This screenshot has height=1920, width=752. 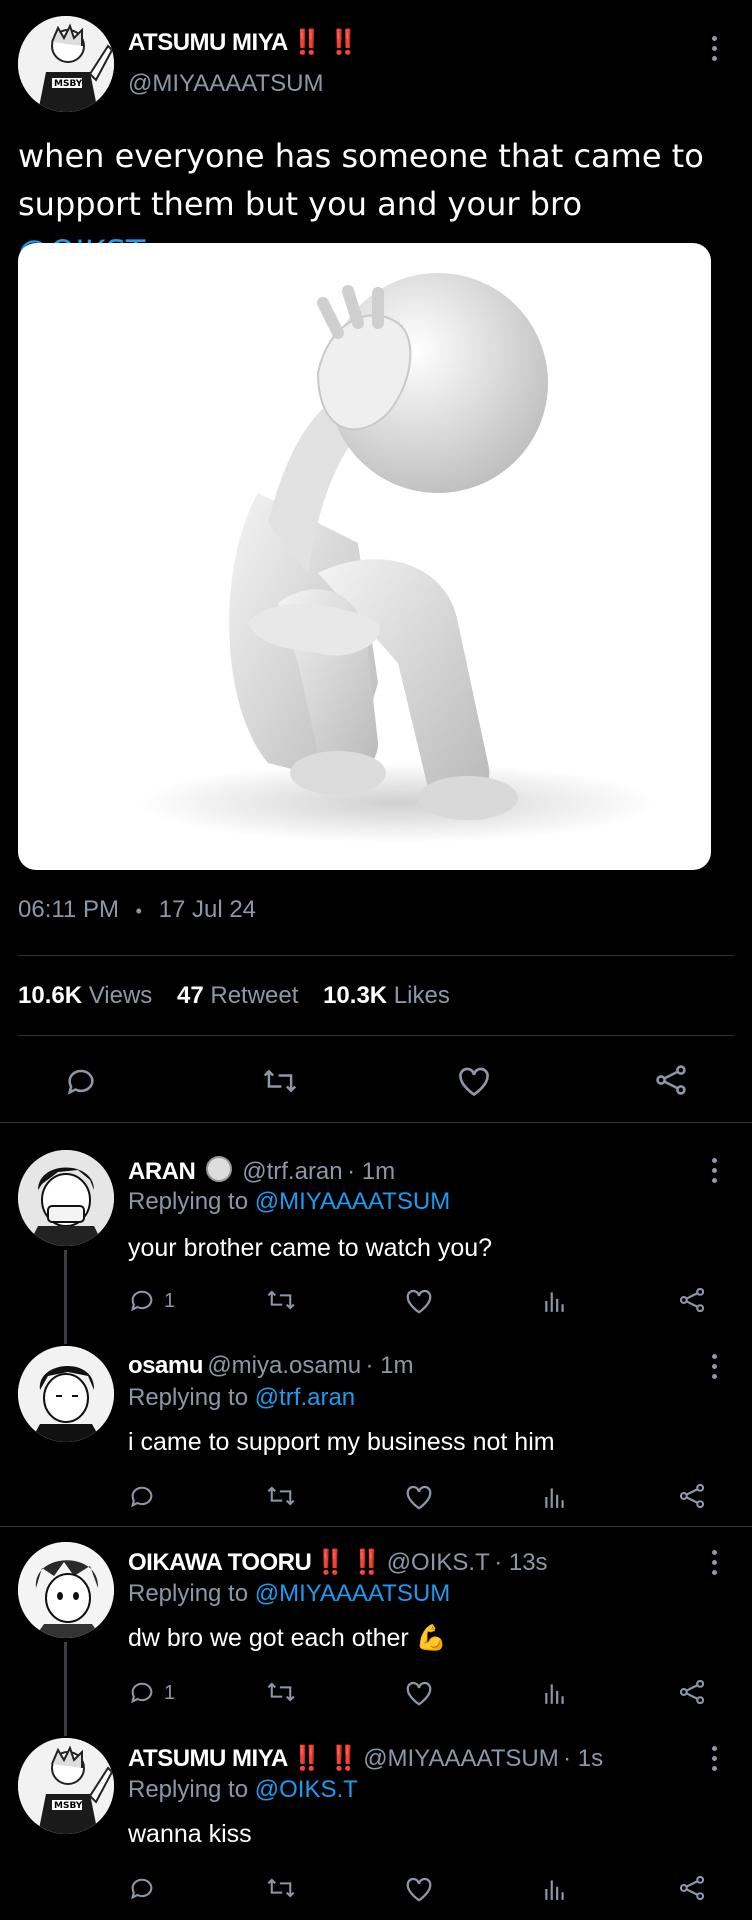 What do you see at coordinates (120, 995) in the screenshot?
I see `views-label: Views` at bounding box center [120, 995].